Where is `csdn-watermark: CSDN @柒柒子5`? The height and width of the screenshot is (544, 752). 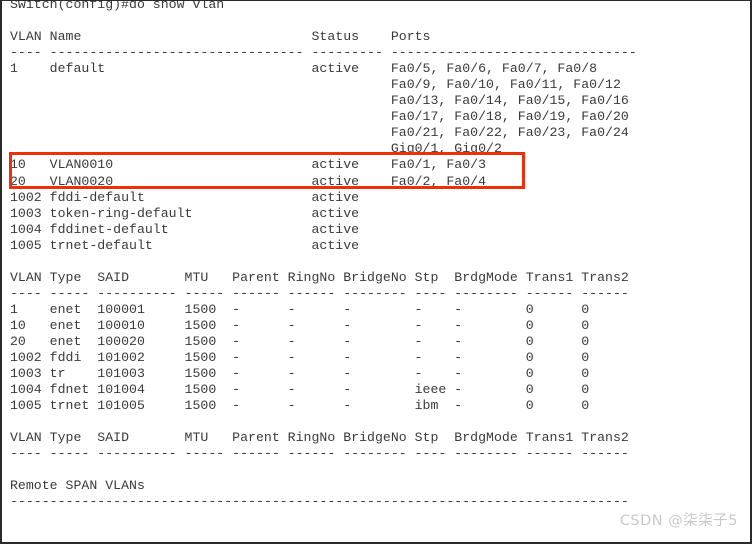 csdn-watermark: CSDN @柒柒子5 is located at coordinates (678, 521).